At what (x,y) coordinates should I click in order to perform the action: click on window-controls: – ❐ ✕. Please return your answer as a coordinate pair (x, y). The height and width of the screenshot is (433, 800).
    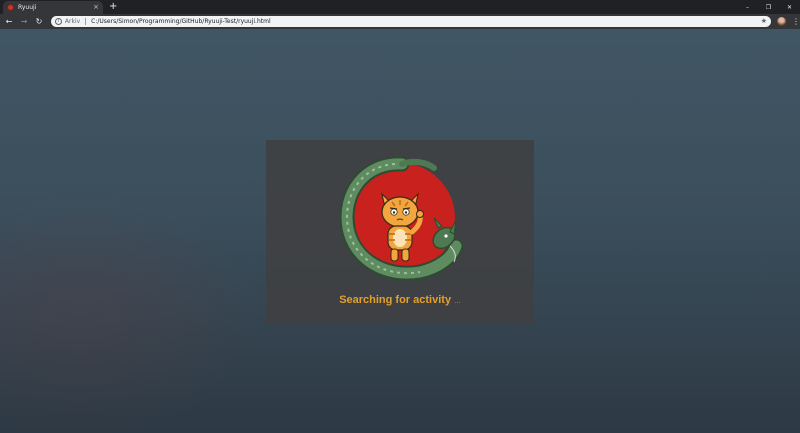
    Looking at the image, I should click on (768, 7).